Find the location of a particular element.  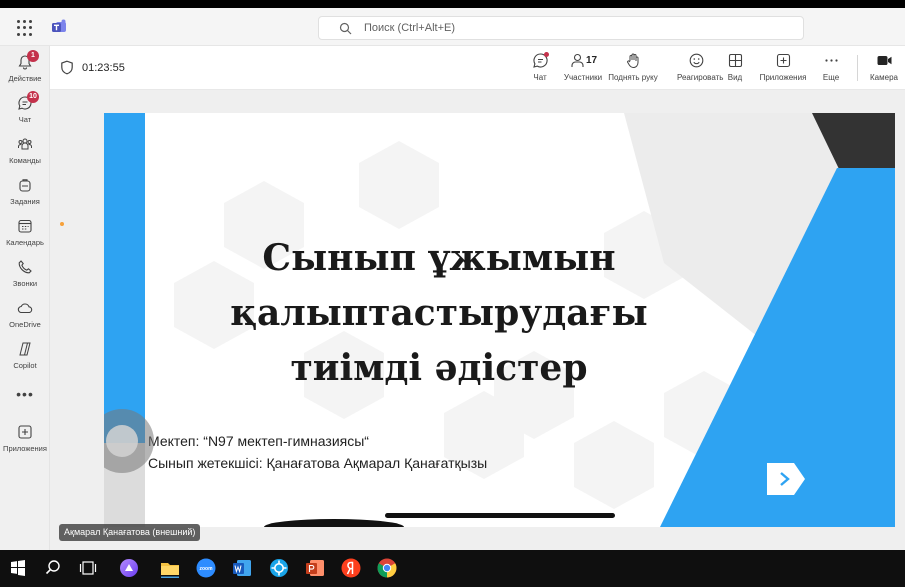

status-dot is located at coordinates (62, 224).